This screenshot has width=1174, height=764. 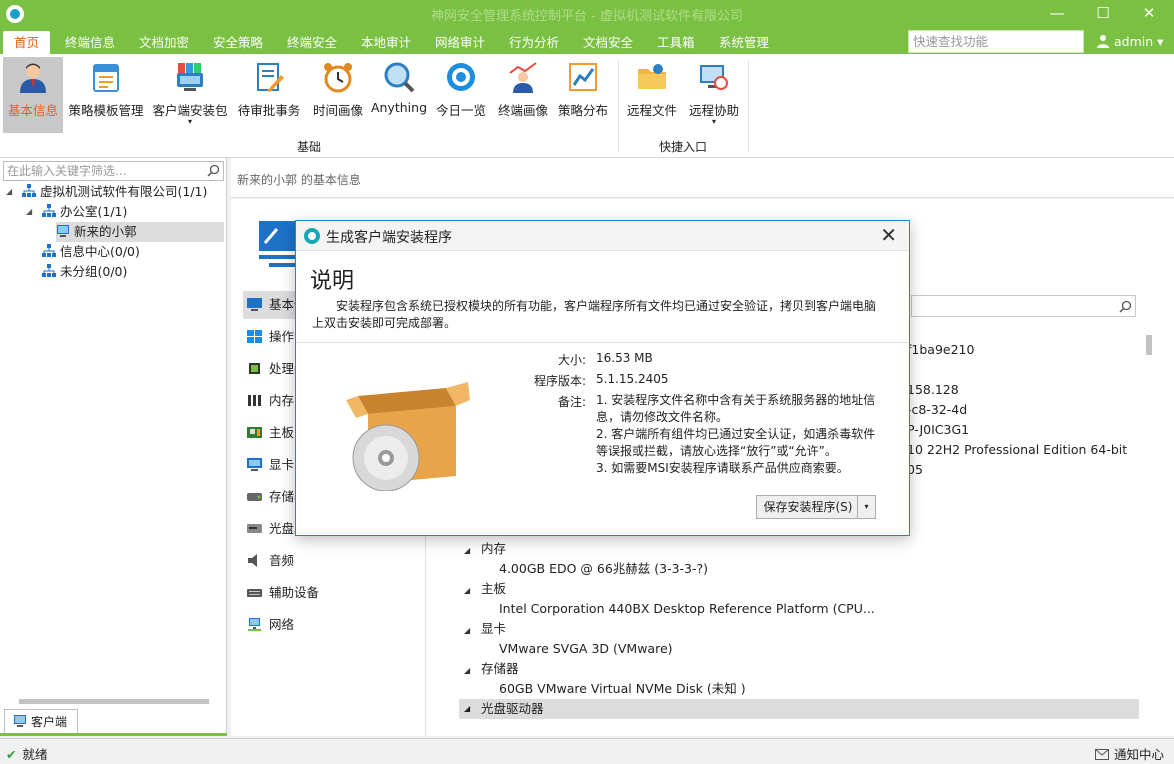 What do you see at coordinates (254, 368) in the screenshot?
I see `cpu-icon` at bounding box center [254, 368].